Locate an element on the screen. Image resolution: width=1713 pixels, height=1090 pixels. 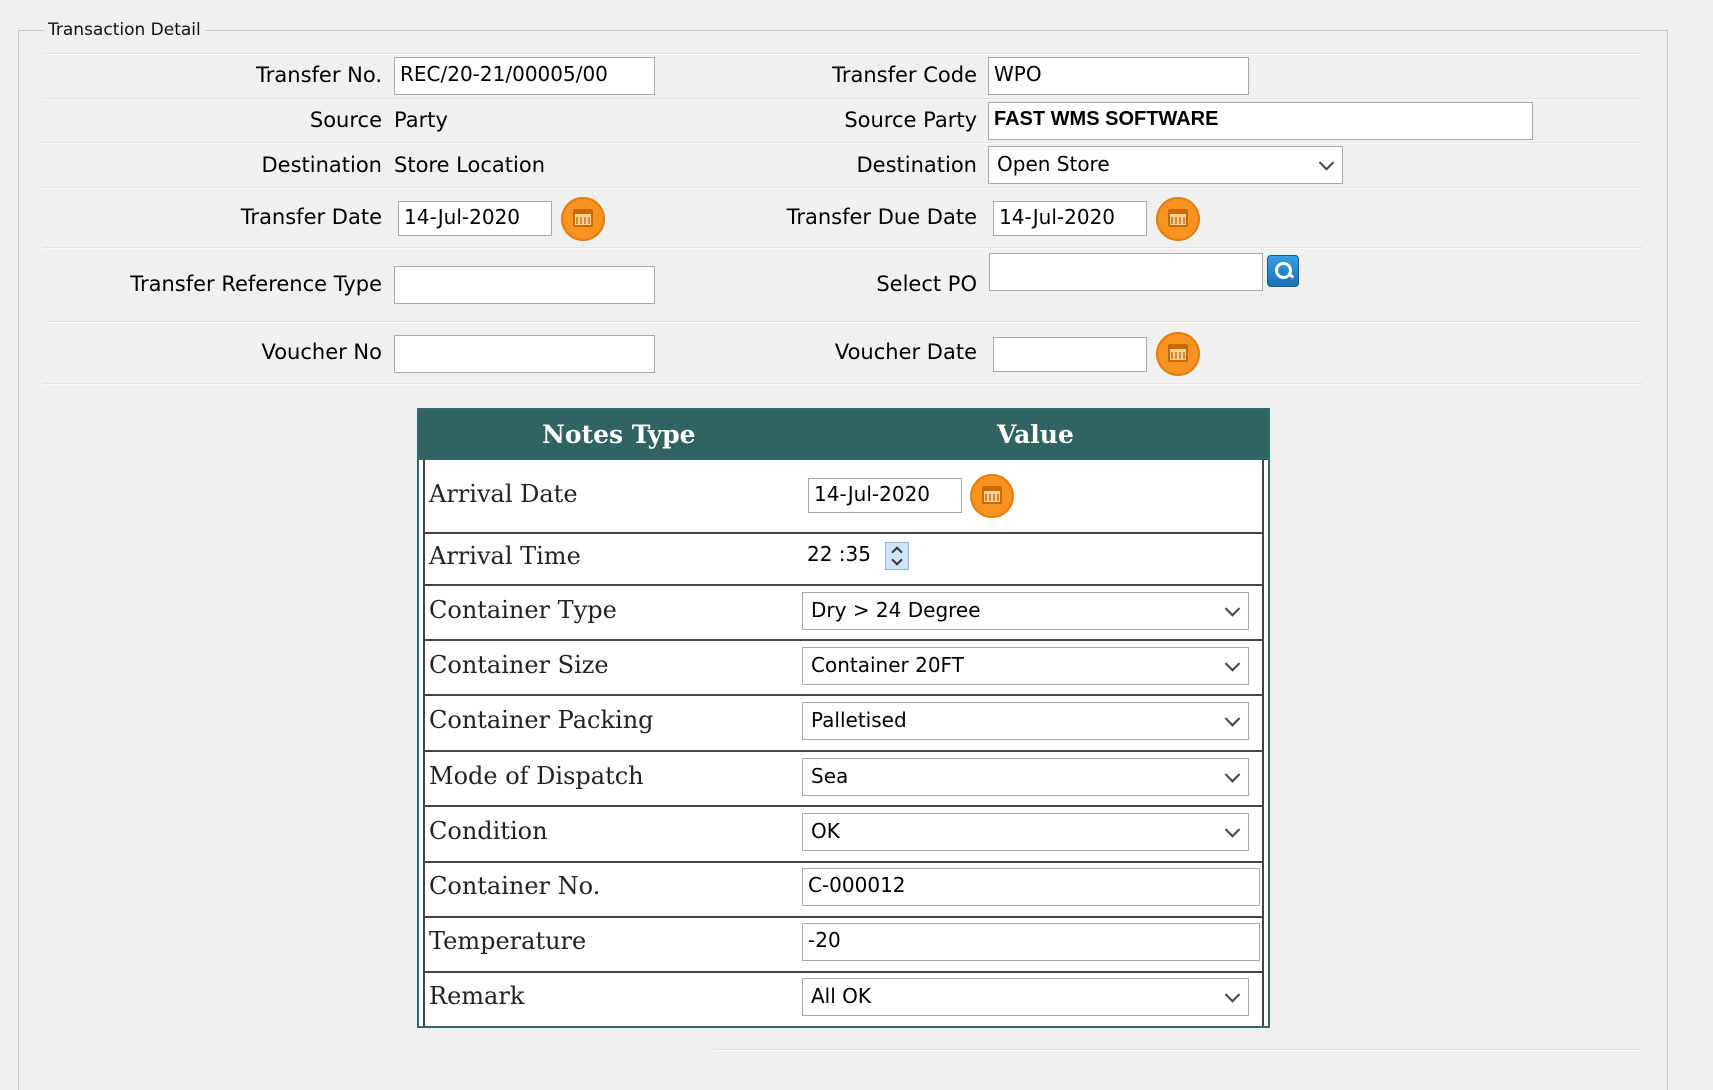
transfer-no-label: Transfer No. is located at coordinates (319, 75).